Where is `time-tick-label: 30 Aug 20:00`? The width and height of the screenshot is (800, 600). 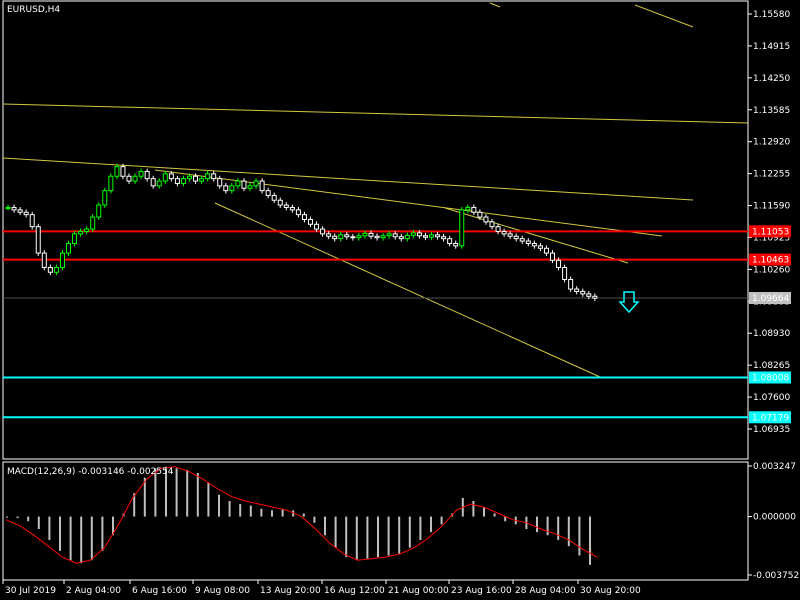 time-tick-label: 30 Aug 20:00 is located at coordinates (610, 591).